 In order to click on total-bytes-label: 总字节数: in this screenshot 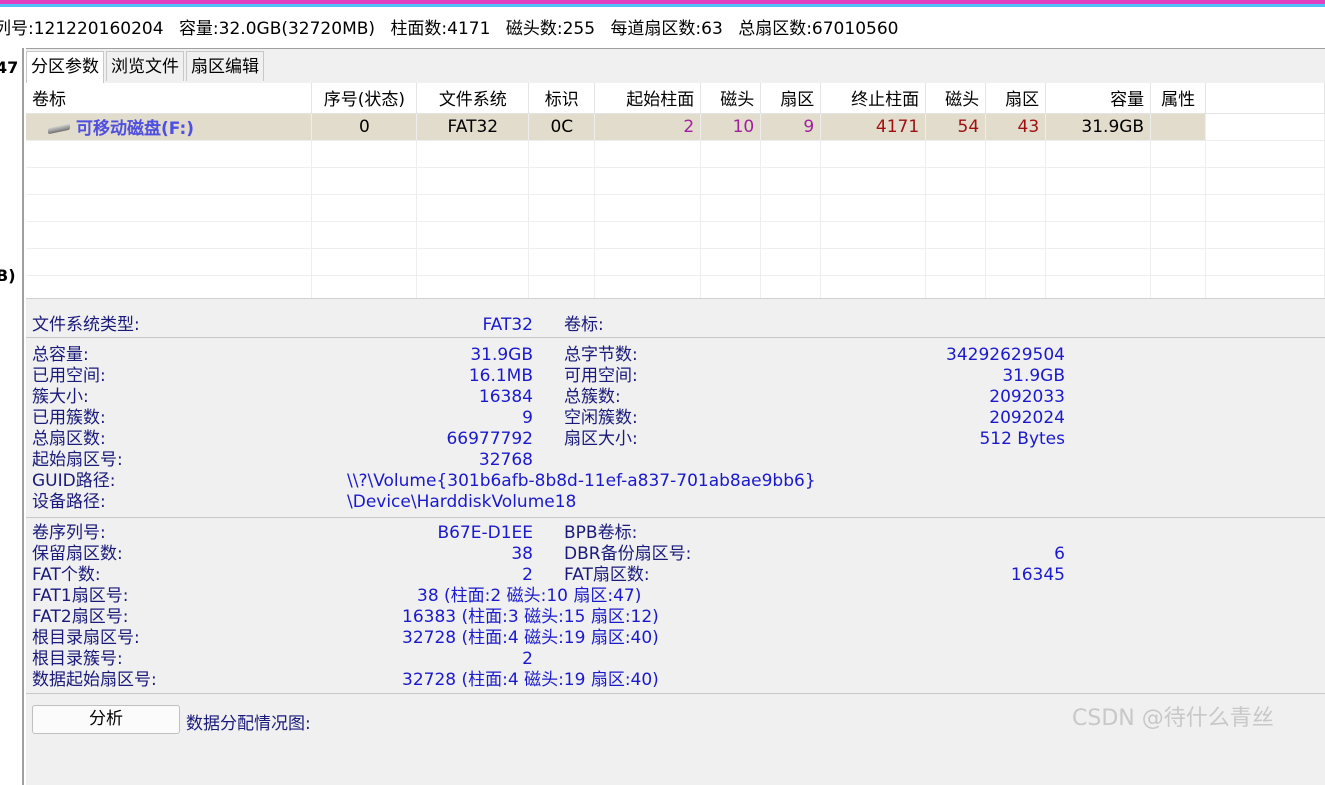, I will do `click(601, 355)`.